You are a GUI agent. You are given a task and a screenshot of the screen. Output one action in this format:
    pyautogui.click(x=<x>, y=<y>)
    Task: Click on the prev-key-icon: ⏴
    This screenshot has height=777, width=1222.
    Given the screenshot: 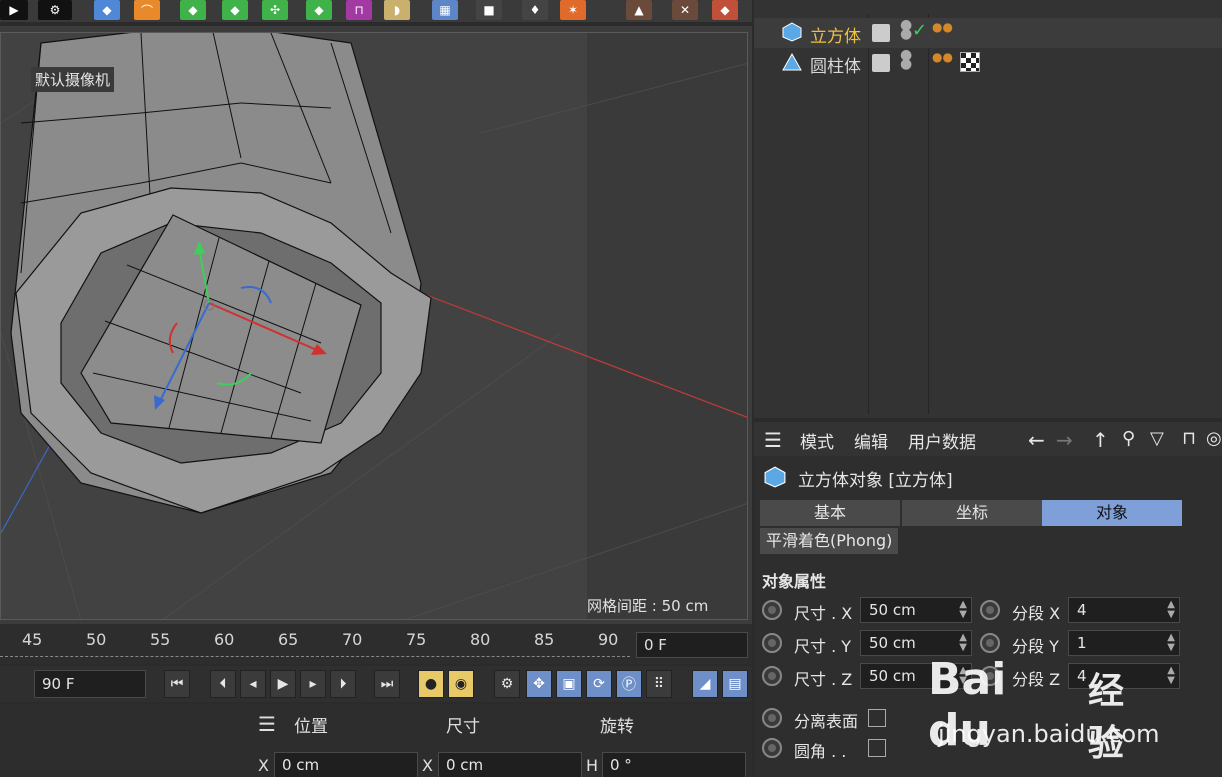 What is the action you would take?
    pyautogui.click(x=223, y=684)
    